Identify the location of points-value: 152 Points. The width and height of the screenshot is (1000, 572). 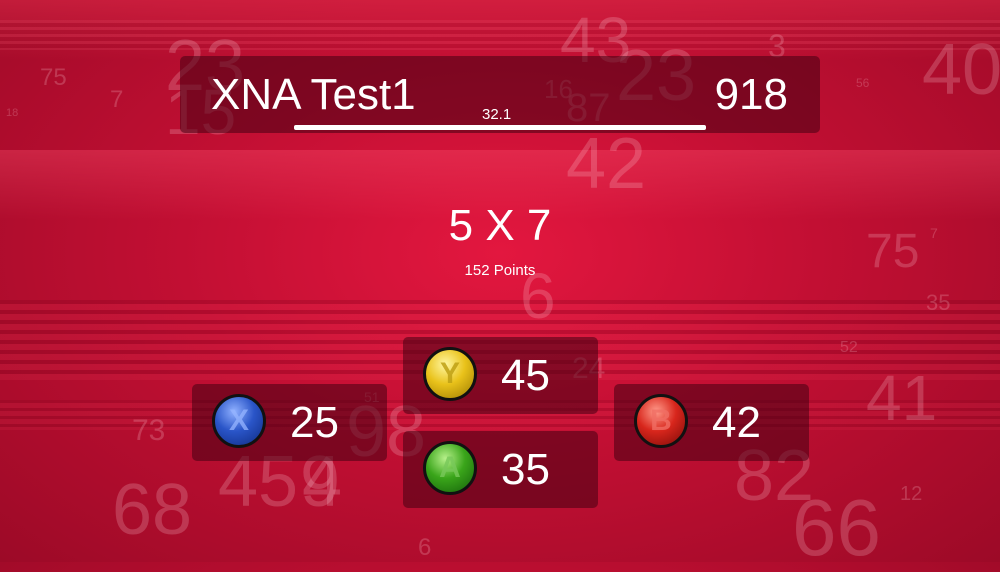
(500, 270).